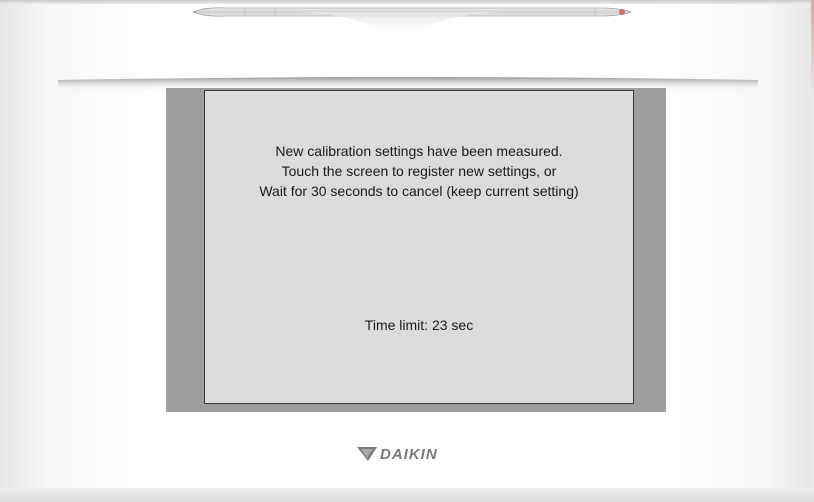 Image resolution: width=814 pixels, height=502 pixels. I want to click on logo-text: DAIKIN, so click(409, 454).